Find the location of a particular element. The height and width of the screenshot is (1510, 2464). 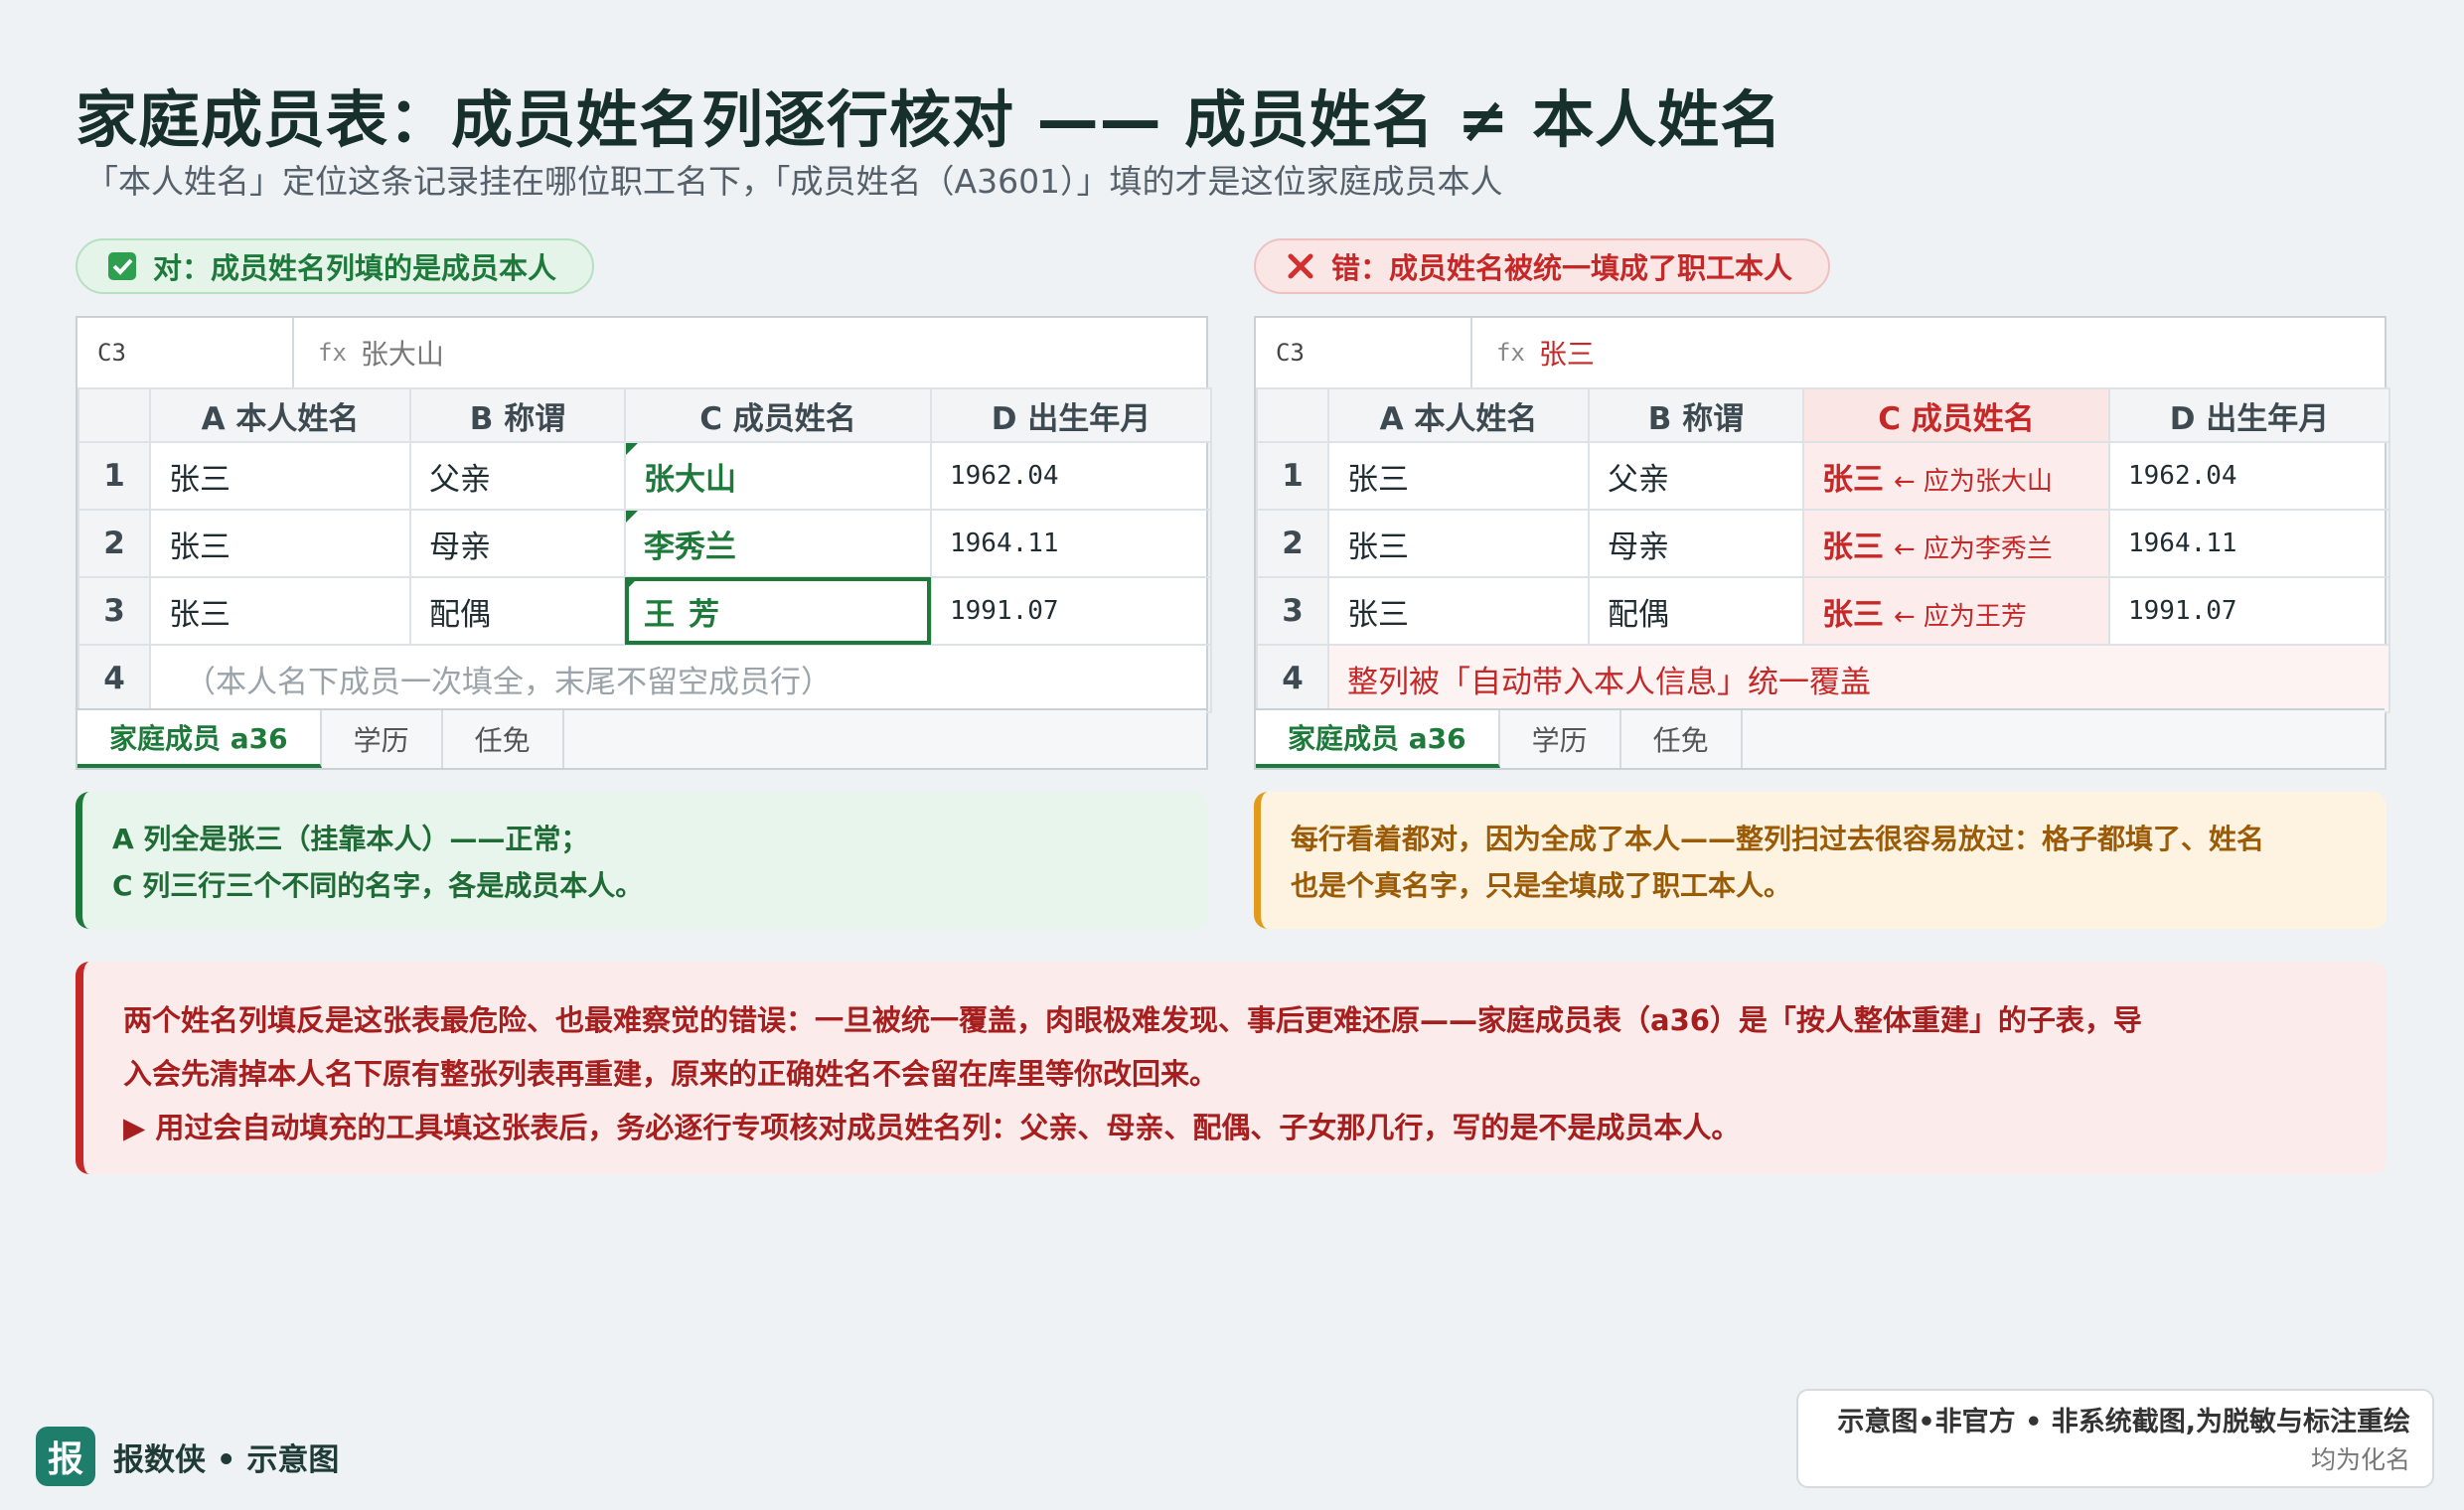

correct-badge: 对：成员姓名列填的是成员本人 is located at coordinates (335, 266).